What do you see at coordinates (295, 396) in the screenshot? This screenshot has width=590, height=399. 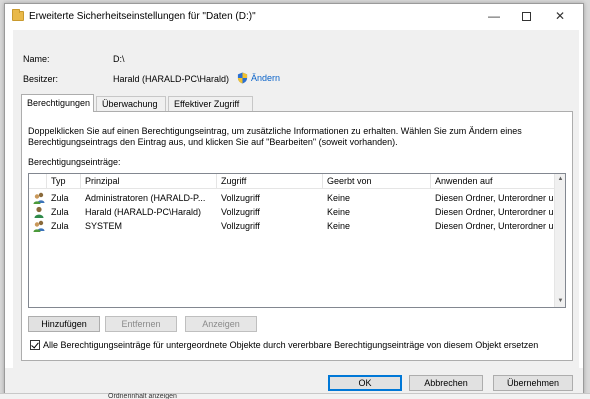 I see `background-window-strip: Ordnerinhalt anzeigen` at bounding box center [295, 396].